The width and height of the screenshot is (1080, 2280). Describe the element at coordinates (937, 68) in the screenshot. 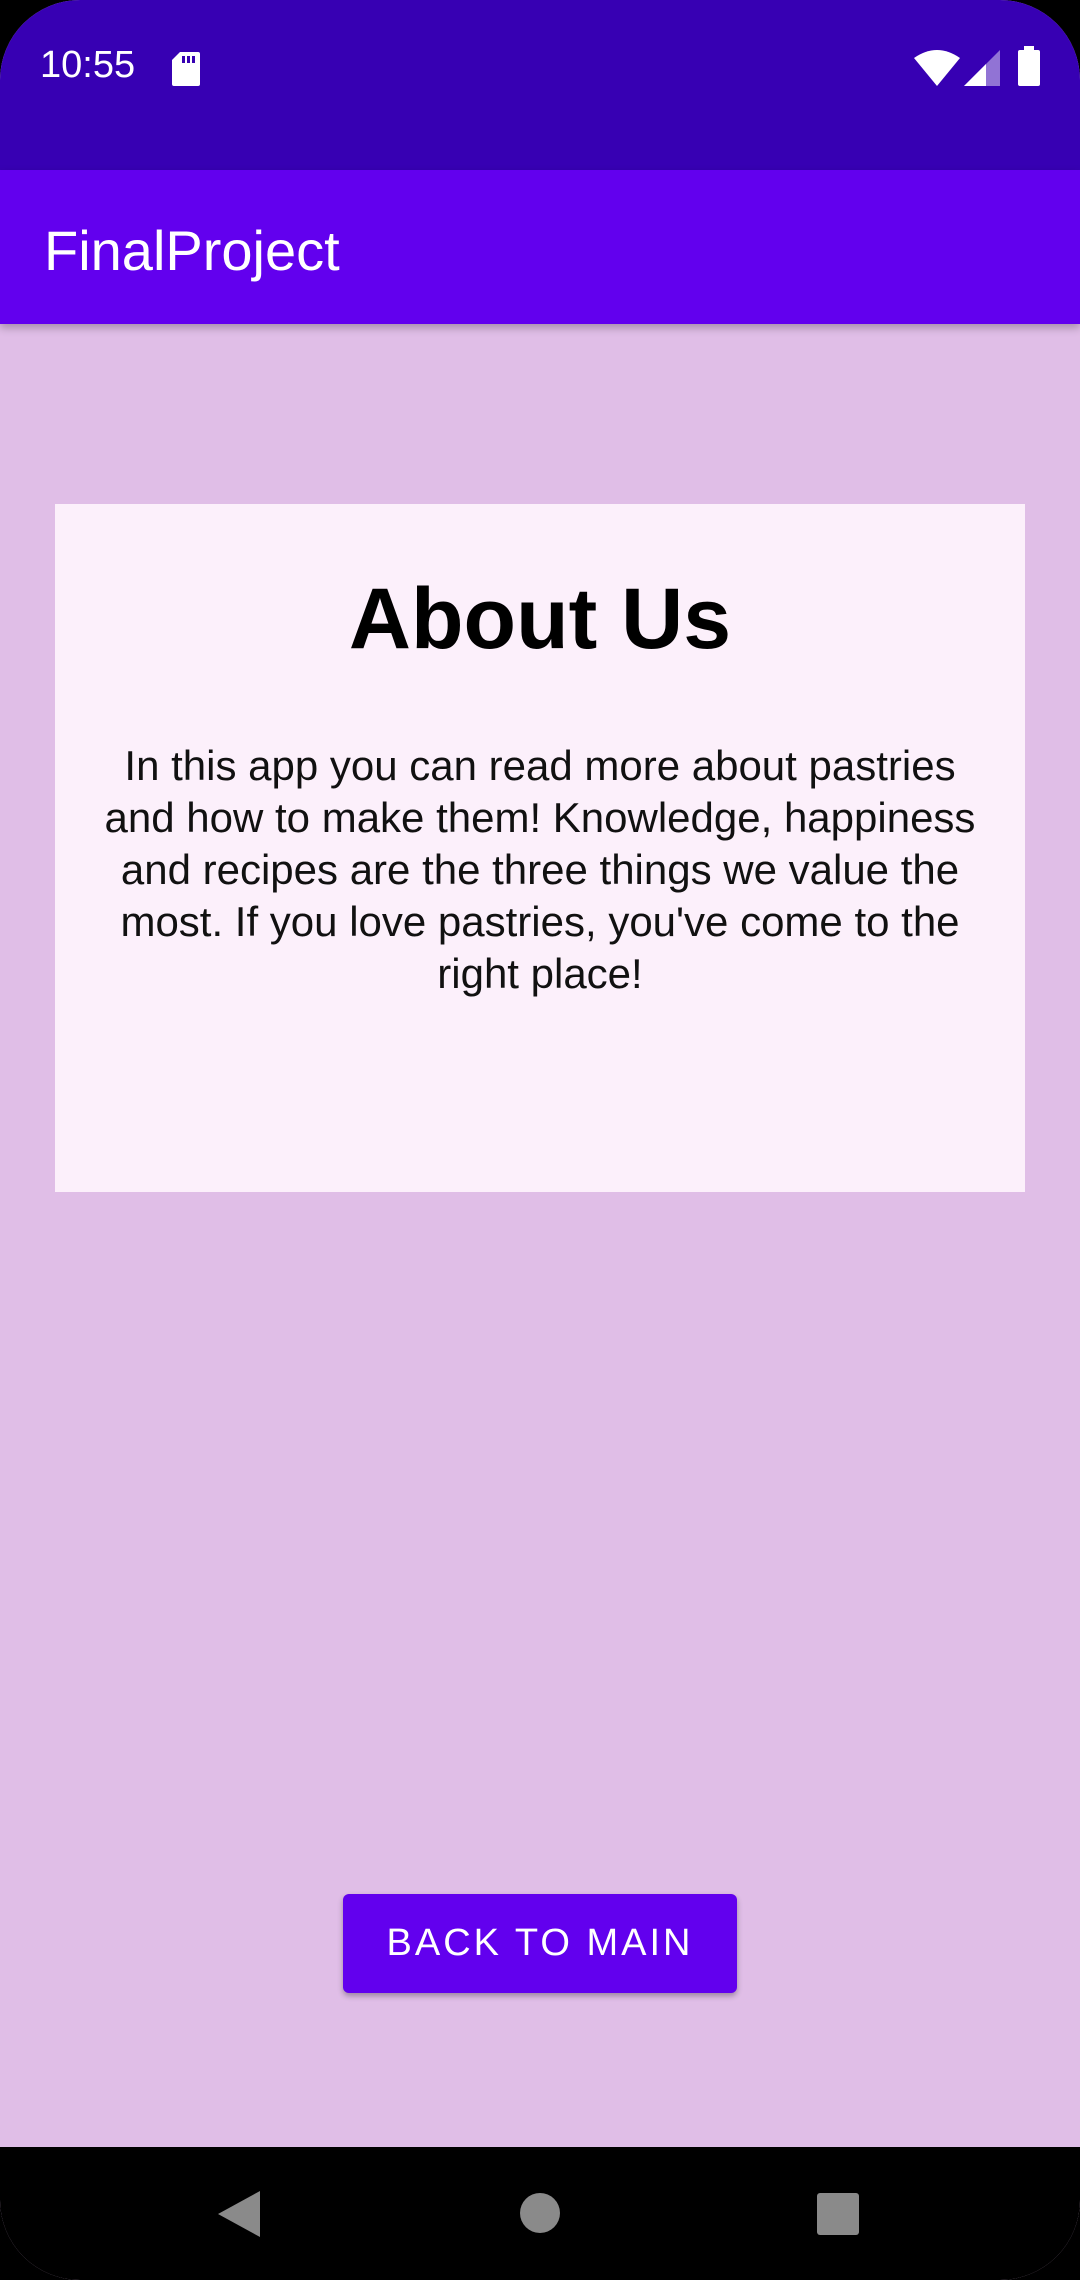

I see `wifi-icon` at that location.